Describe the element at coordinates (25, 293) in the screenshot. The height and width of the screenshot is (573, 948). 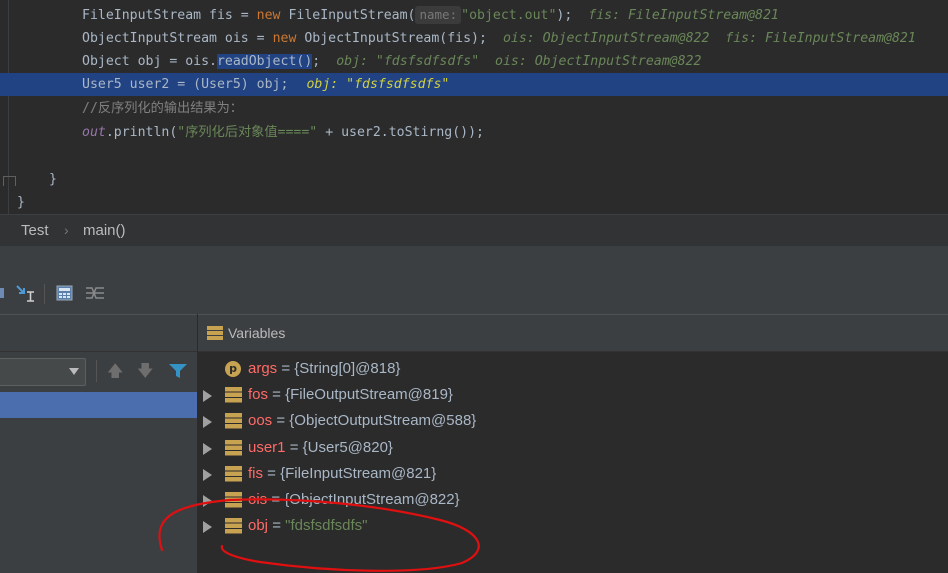
I see `run-to-cursor-icon` at that location.